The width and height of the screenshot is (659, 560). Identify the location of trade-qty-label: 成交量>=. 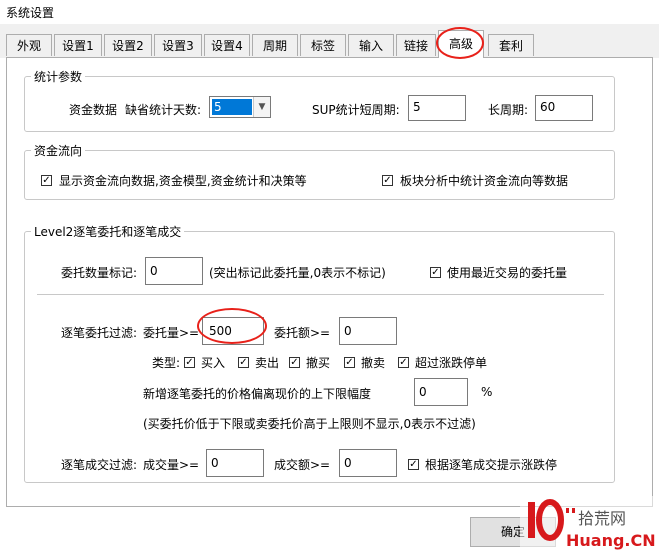
(171, 465).